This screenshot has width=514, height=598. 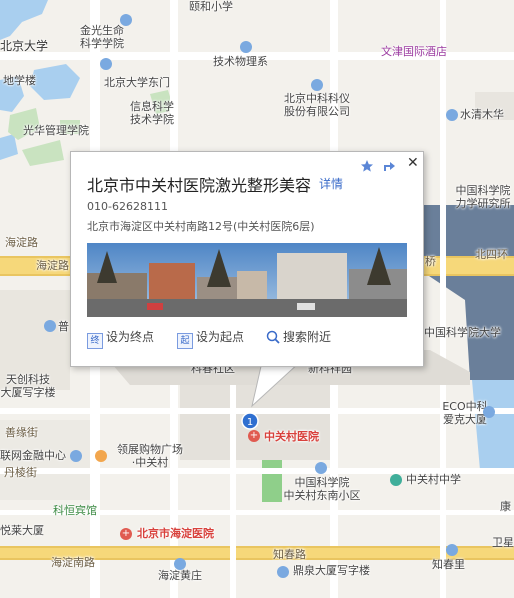 I want to click on set-destination-label: 设为终点, so click(x=130, y=337).